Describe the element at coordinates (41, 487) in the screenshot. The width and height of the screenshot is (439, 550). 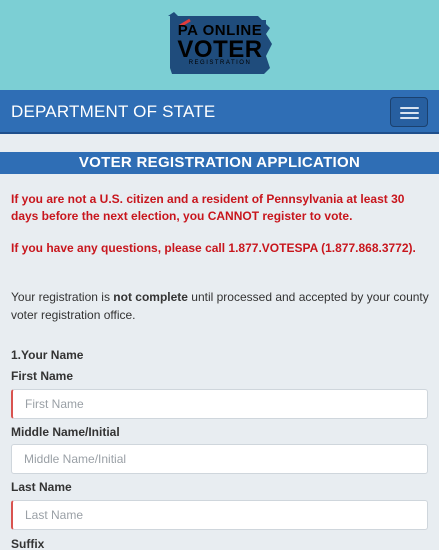
I see `last-name-label: Last Name` at that location.